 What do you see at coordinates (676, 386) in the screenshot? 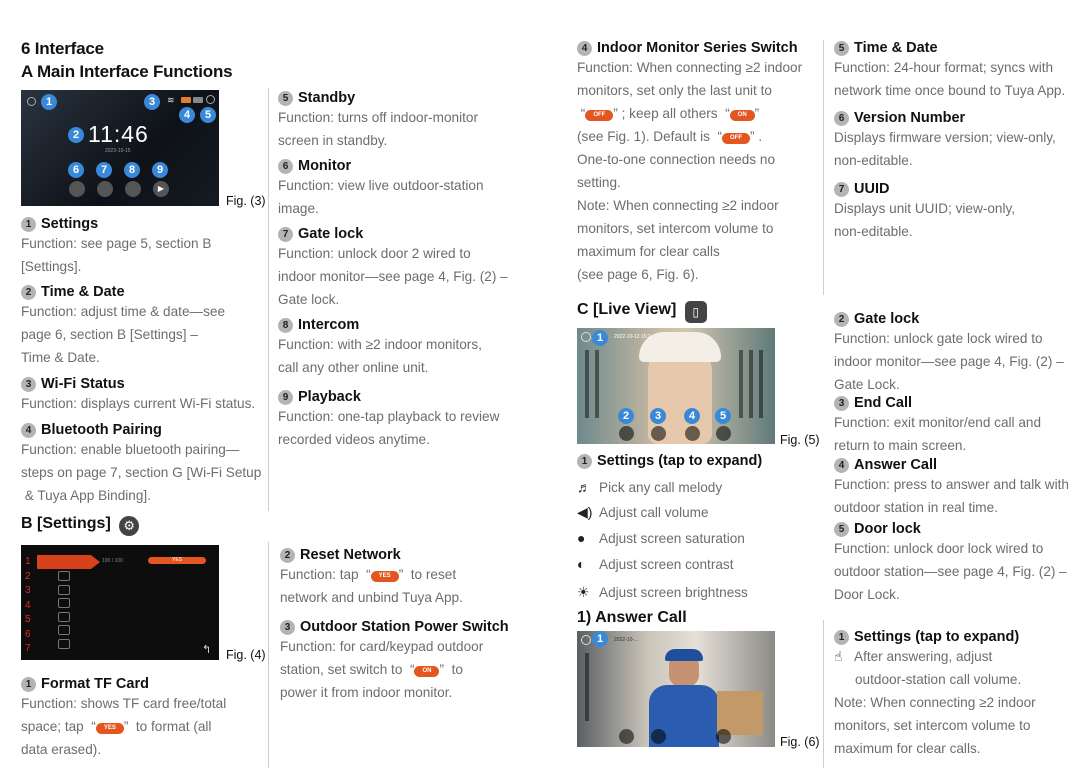
I see `live-view-screenshot: 1 2022-10-12 15:2 2 3 4 5` at bounding box center [676, 386].